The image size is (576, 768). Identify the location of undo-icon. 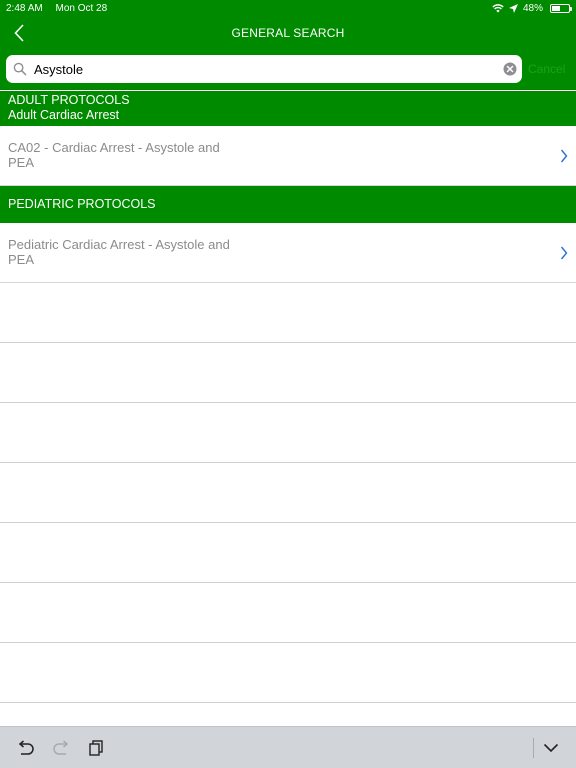
(26, 748).